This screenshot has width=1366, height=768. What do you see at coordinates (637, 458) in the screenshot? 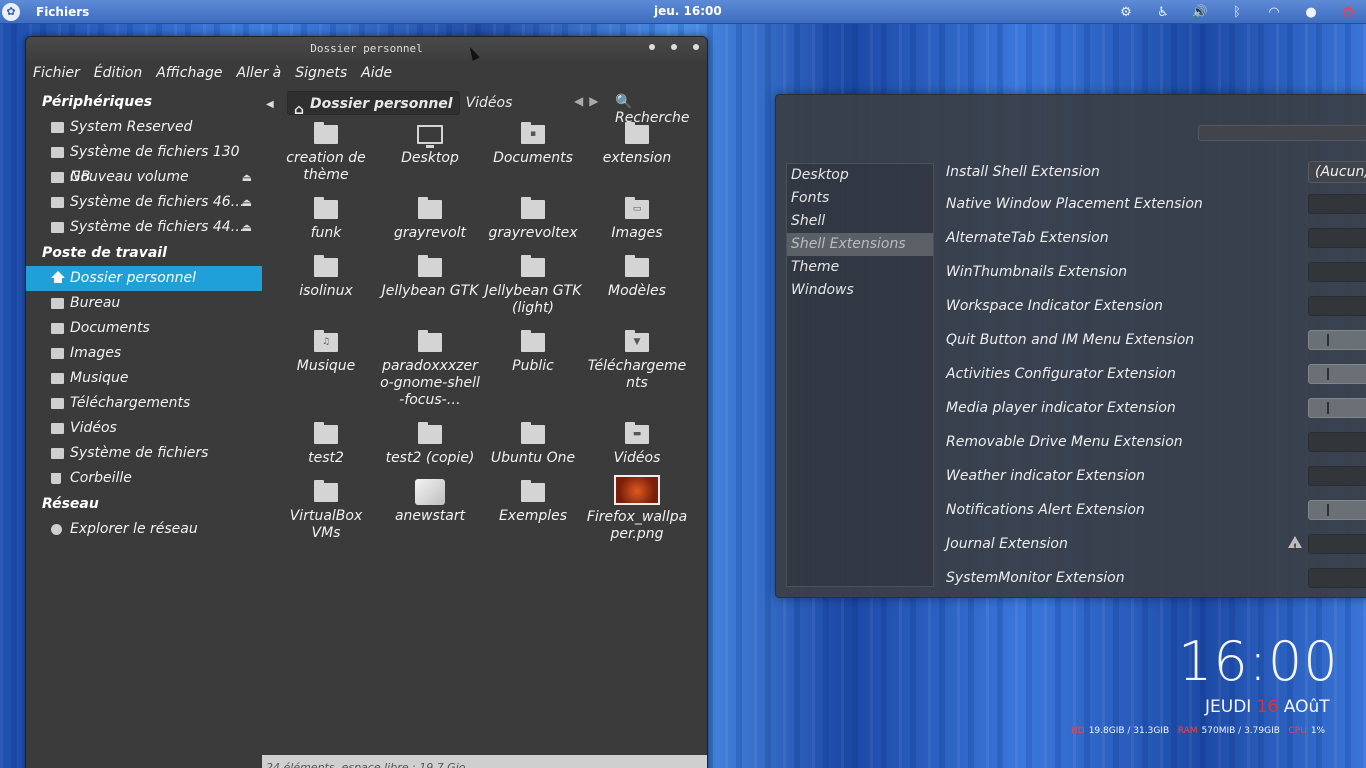
I see `file-label: Vidéos` at bounding box center [637, 458].